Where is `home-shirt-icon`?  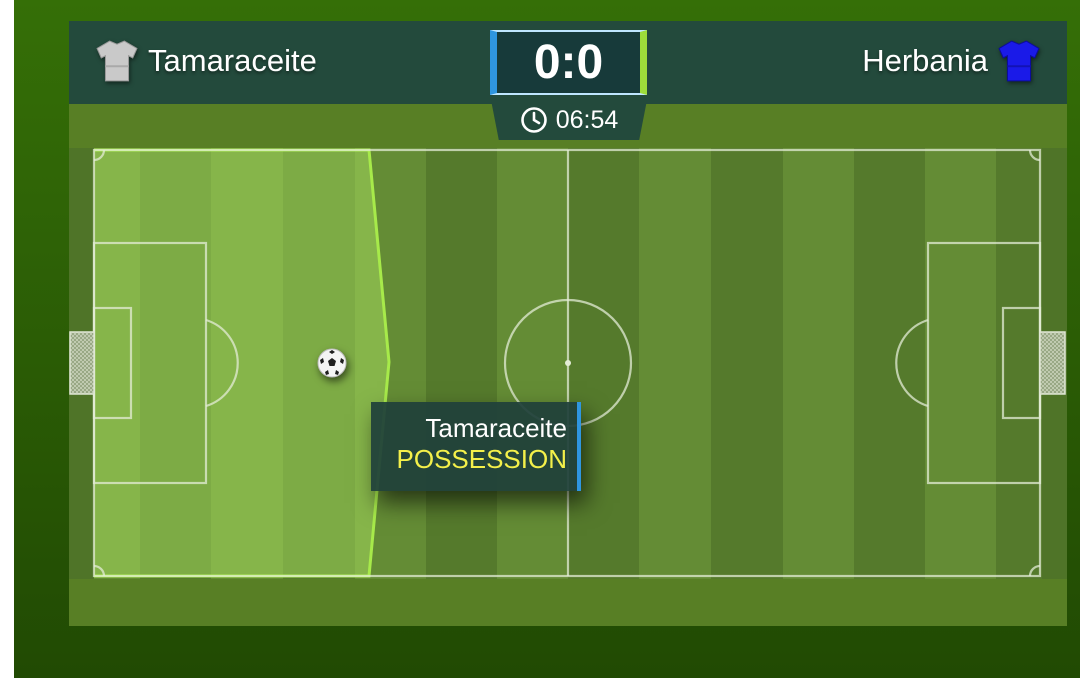
home-shirt-icon is located at coordinates (117, 61).